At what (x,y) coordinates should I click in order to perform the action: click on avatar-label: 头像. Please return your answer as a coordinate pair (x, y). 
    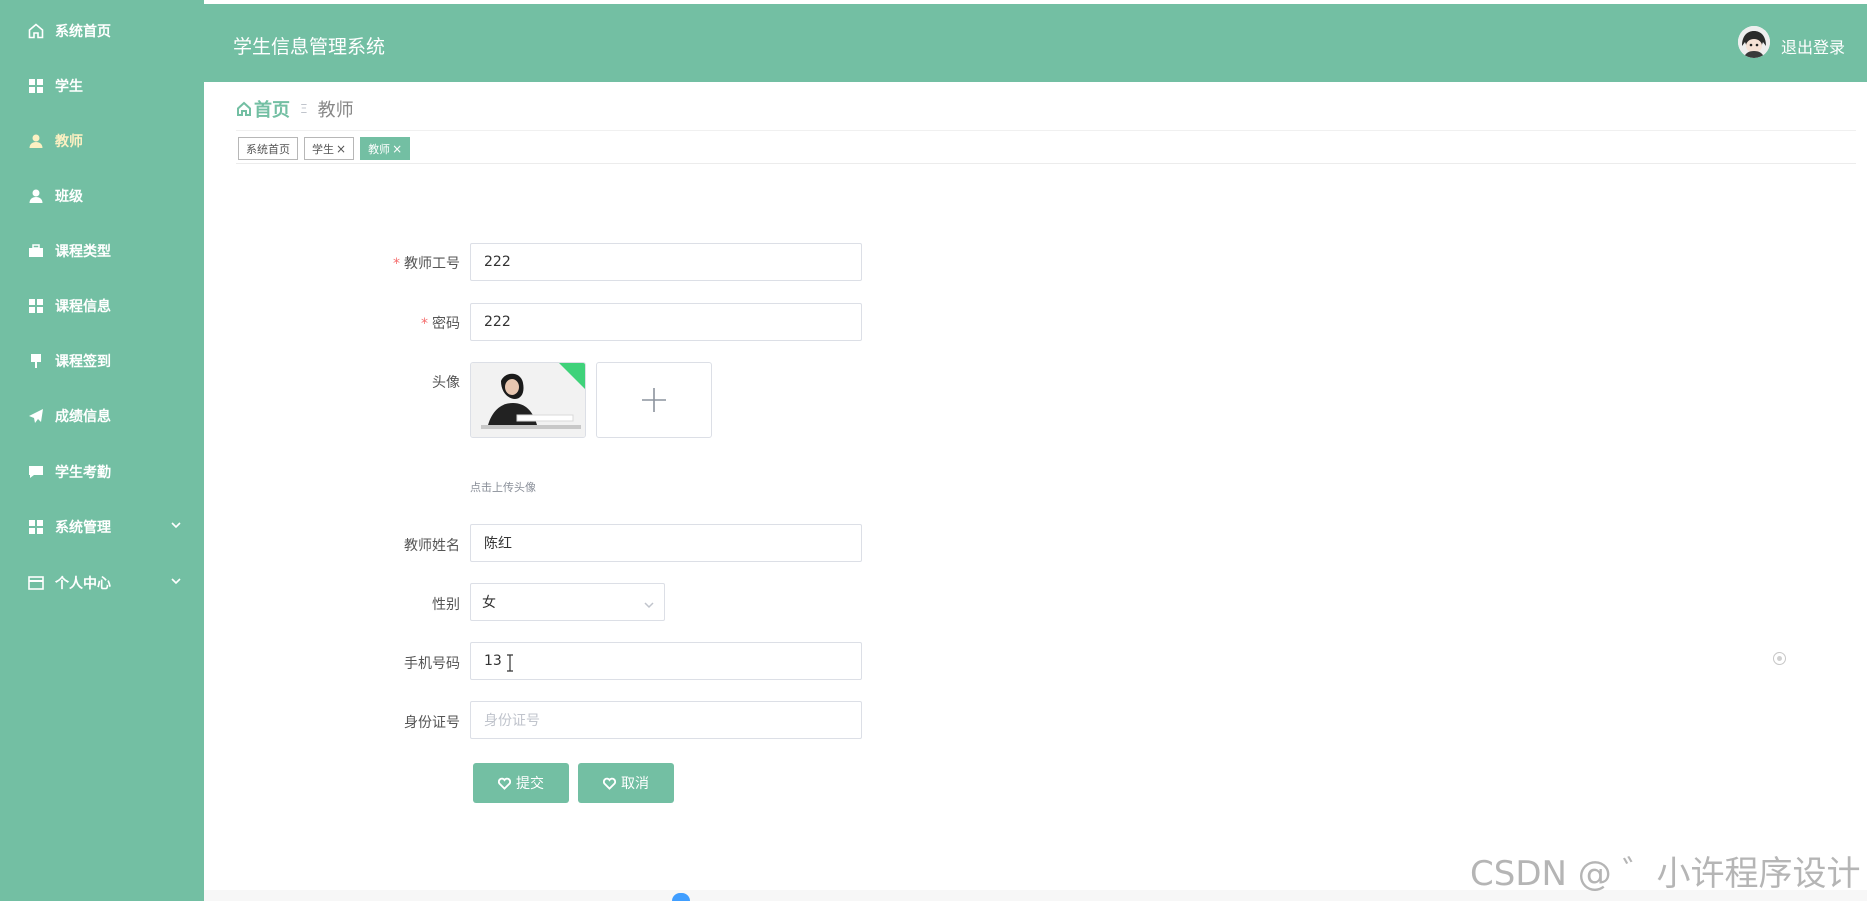
    Looking at the image, I should click on (446, 383).